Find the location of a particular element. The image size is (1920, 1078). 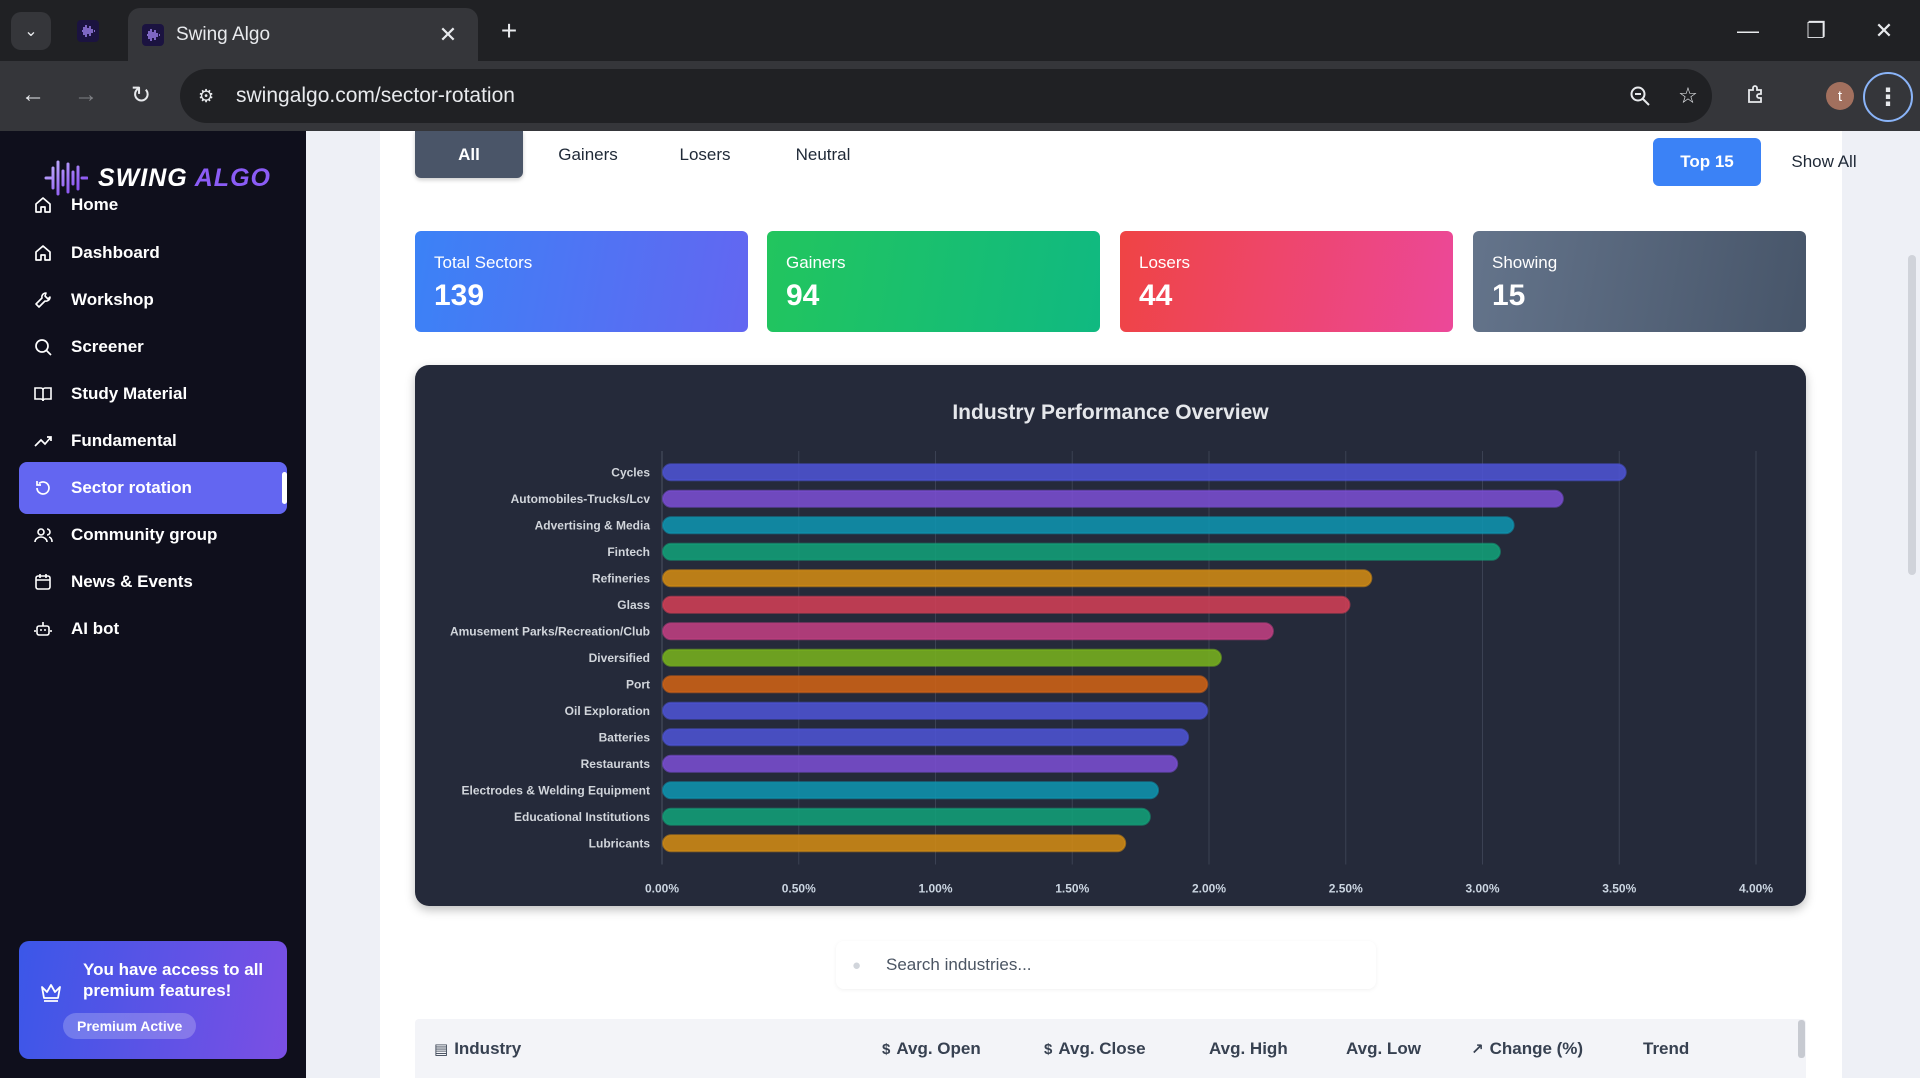

category-label: Automobiles-Trucks/Lcv is located at coordinates (581, 499).